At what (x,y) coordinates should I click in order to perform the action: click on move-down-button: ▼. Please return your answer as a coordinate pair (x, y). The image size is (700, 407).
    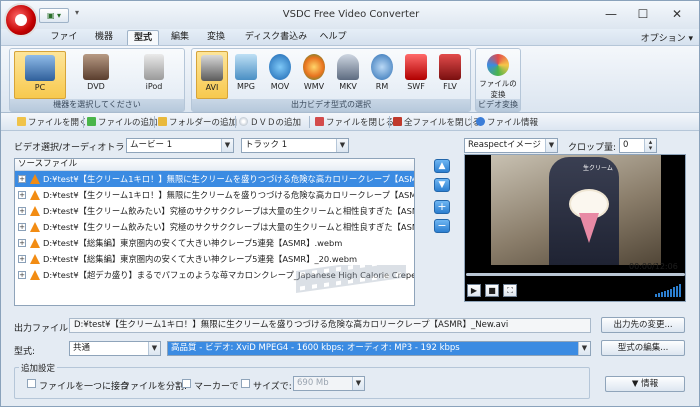
    Looking at the image, I should click on (442, 185).